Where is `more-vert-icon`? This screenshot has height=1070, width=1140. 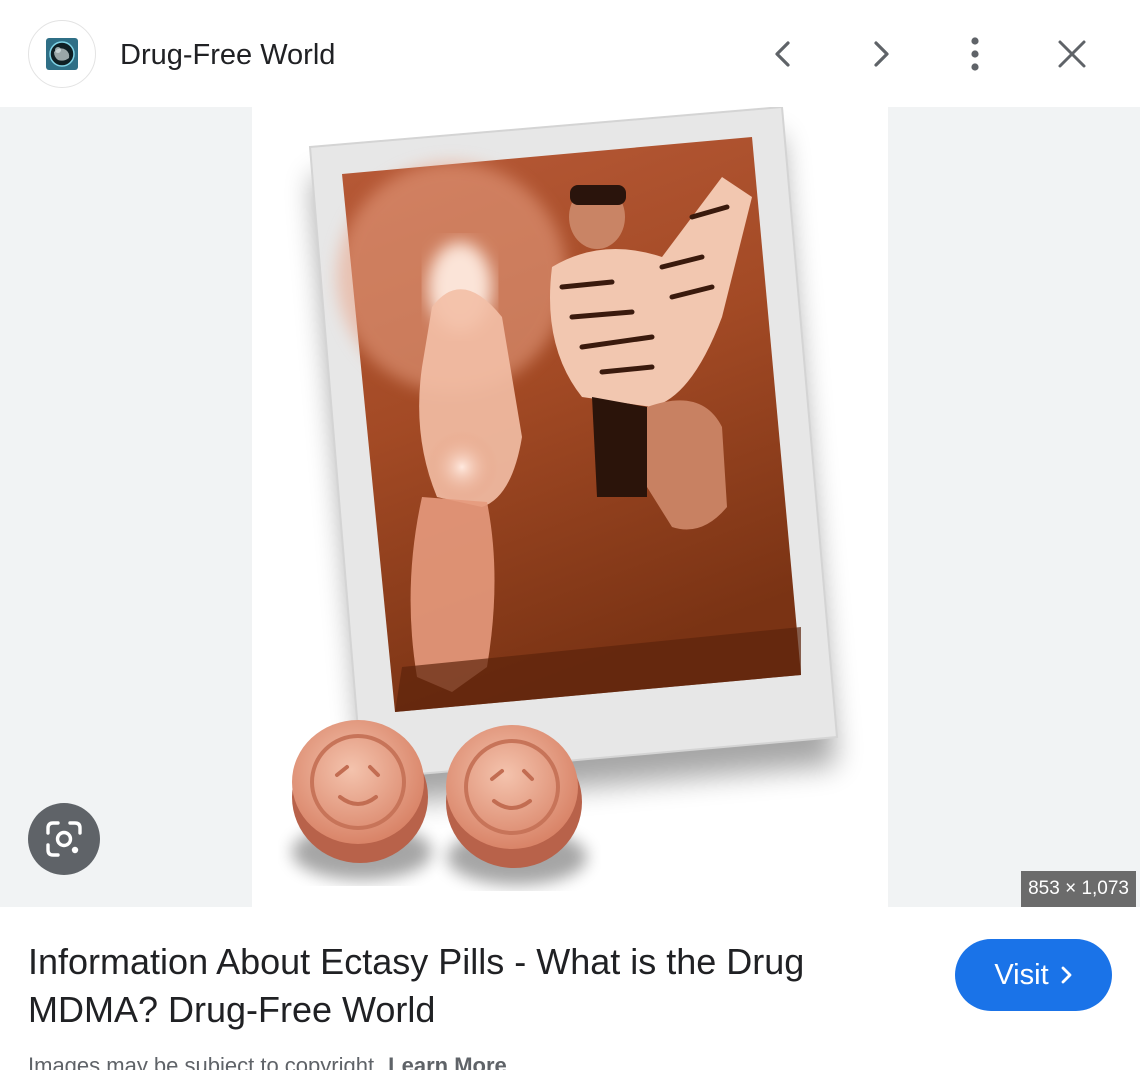 more-vert-icon is located at coordinates (975, 54).